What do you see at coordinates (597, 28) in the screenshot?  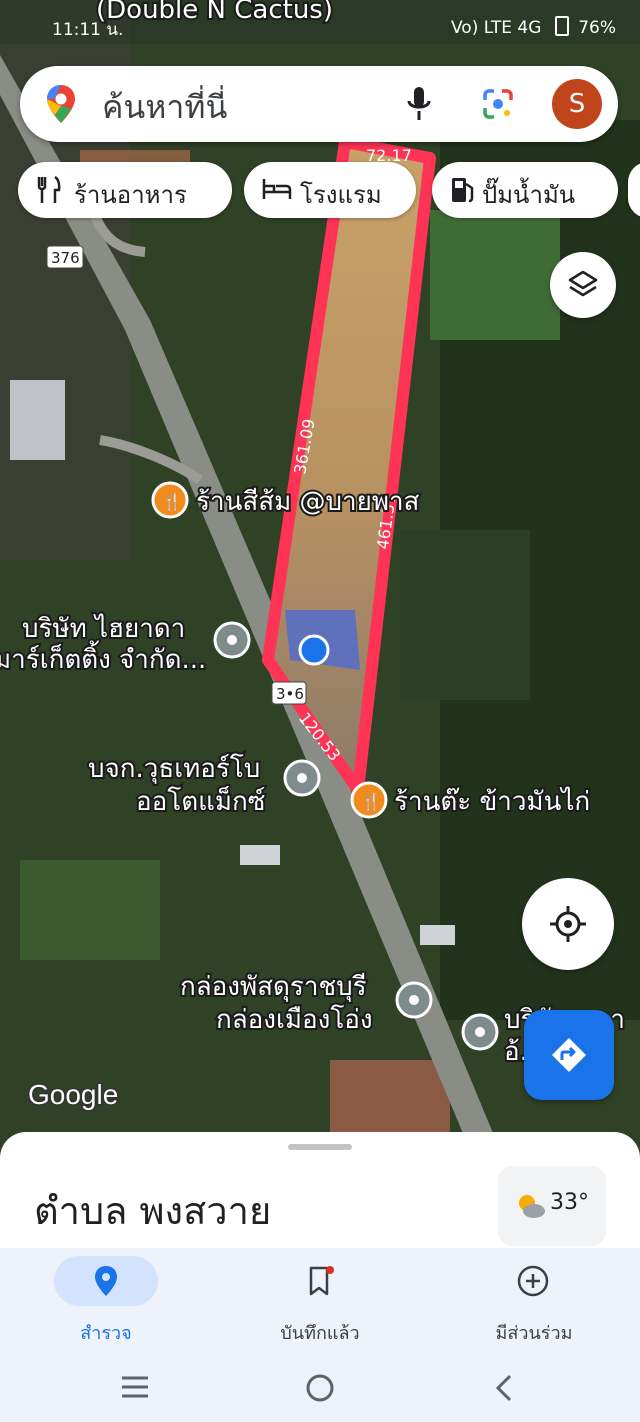 I see `battery-level: 76%` at bounding box center [597, 28].